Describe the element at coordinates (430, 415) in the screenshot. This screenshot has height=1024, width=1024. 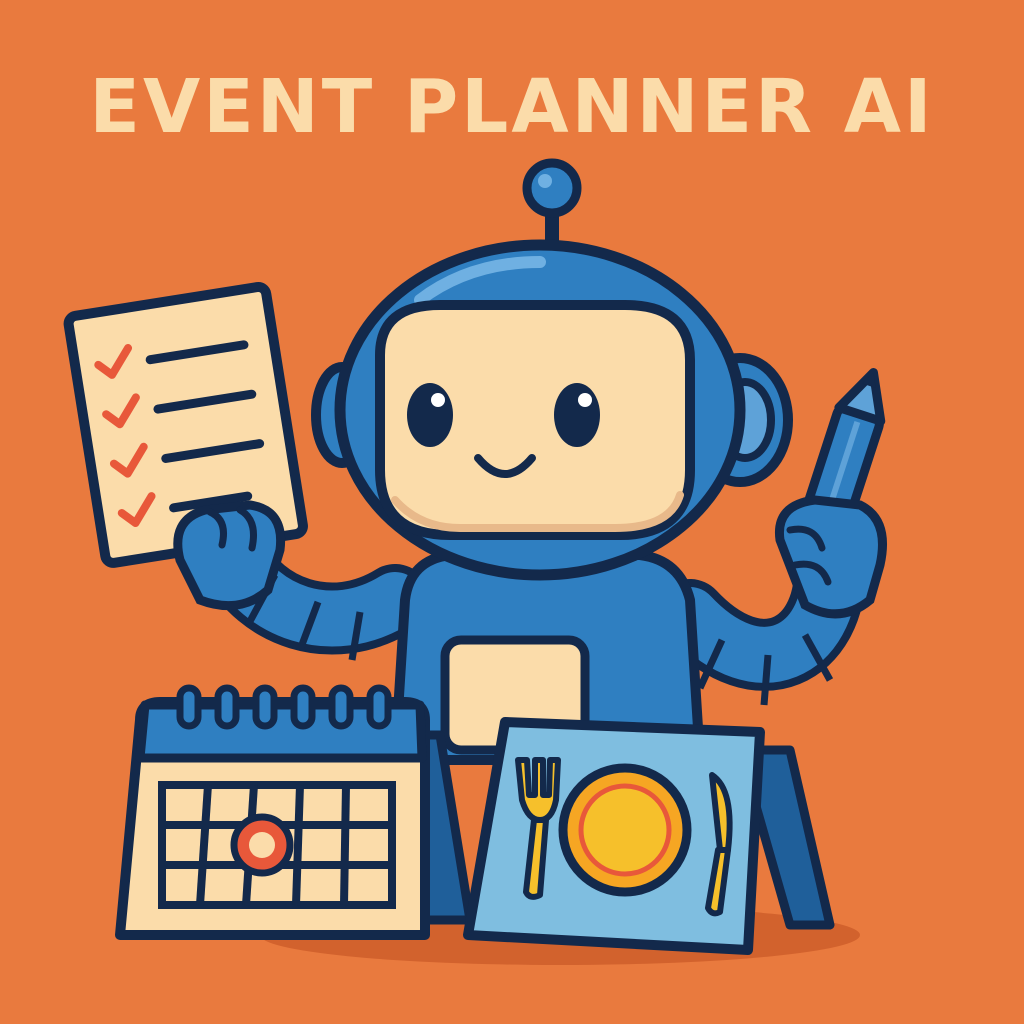
I see `left-eye` at that location.